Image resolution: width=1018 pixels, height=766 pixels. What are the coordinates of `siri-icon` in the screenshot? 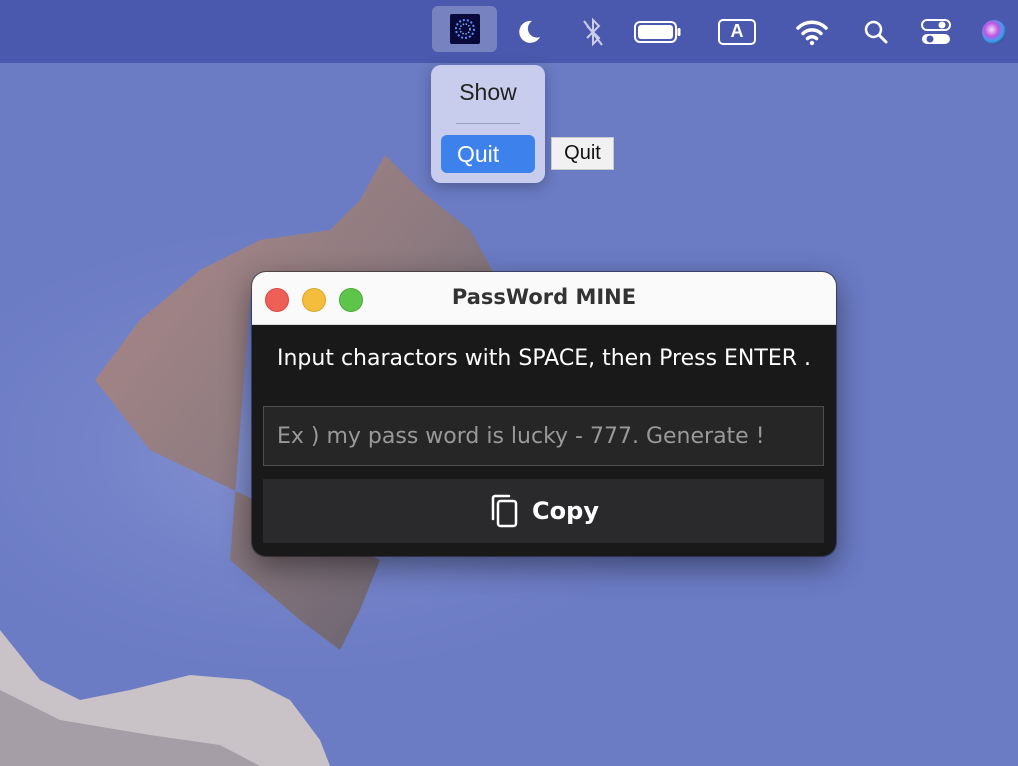 It's located at (994, 31).